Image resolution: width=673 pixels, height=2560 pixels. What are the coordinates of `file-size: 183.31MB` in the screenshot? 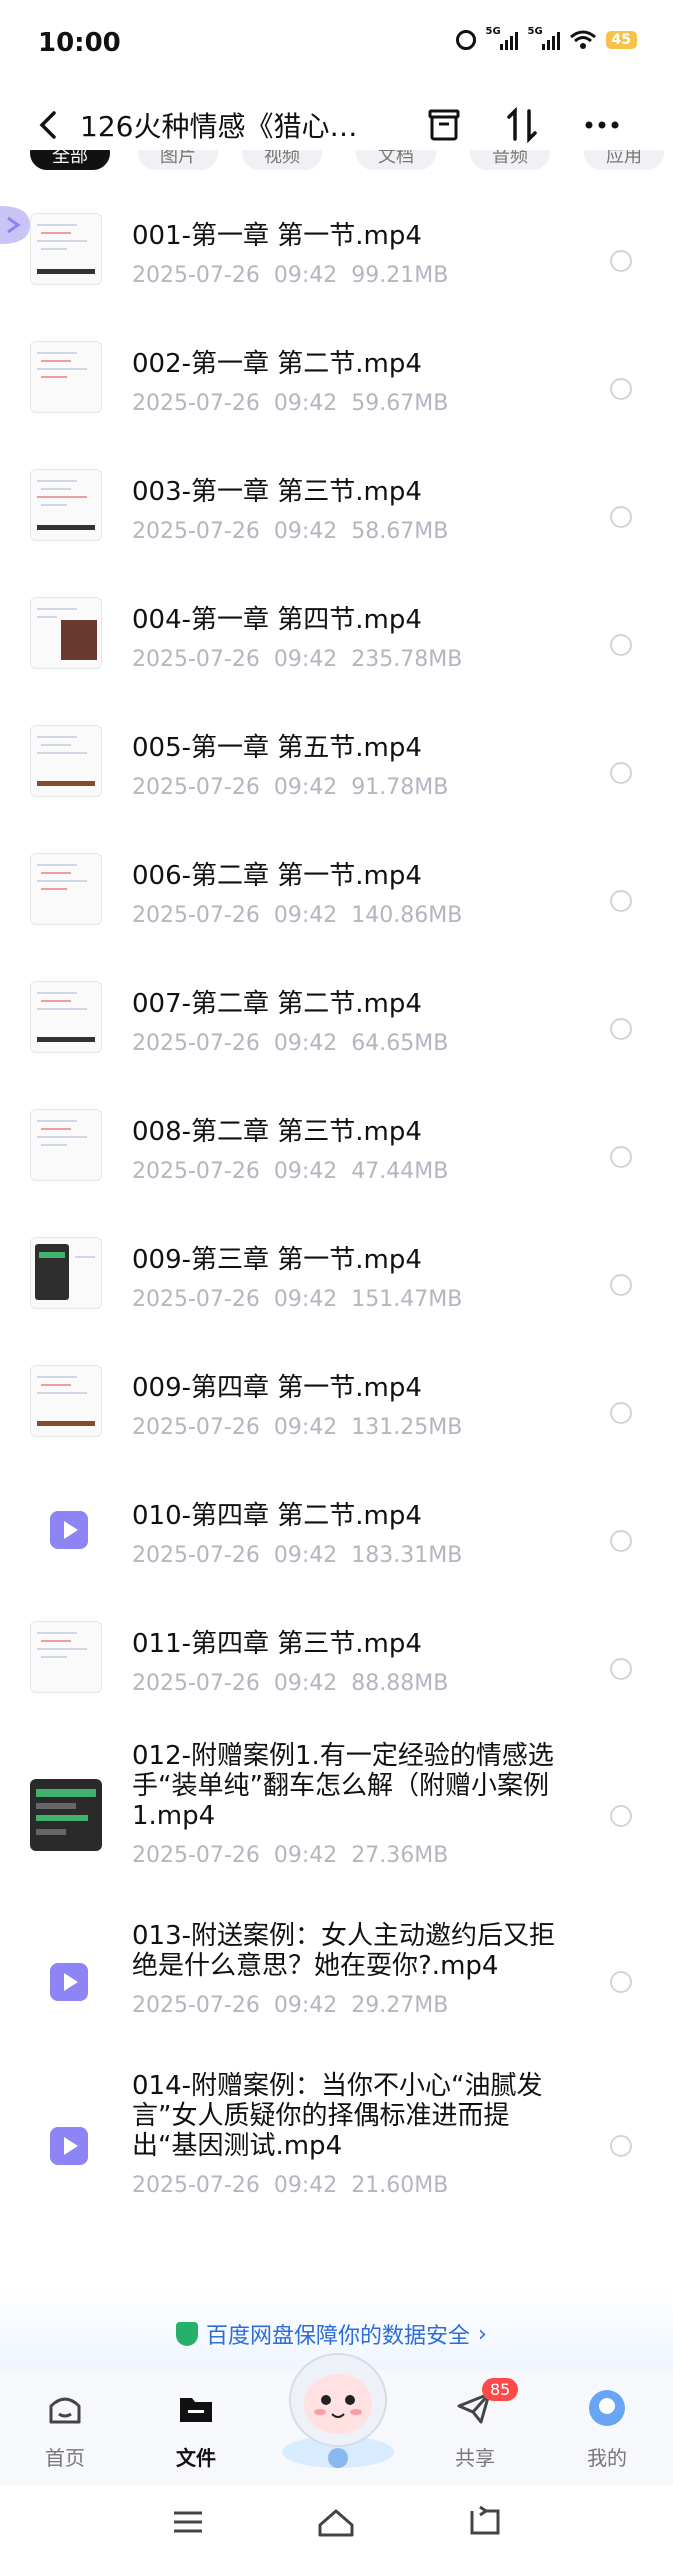 It's located at (407, 1555).